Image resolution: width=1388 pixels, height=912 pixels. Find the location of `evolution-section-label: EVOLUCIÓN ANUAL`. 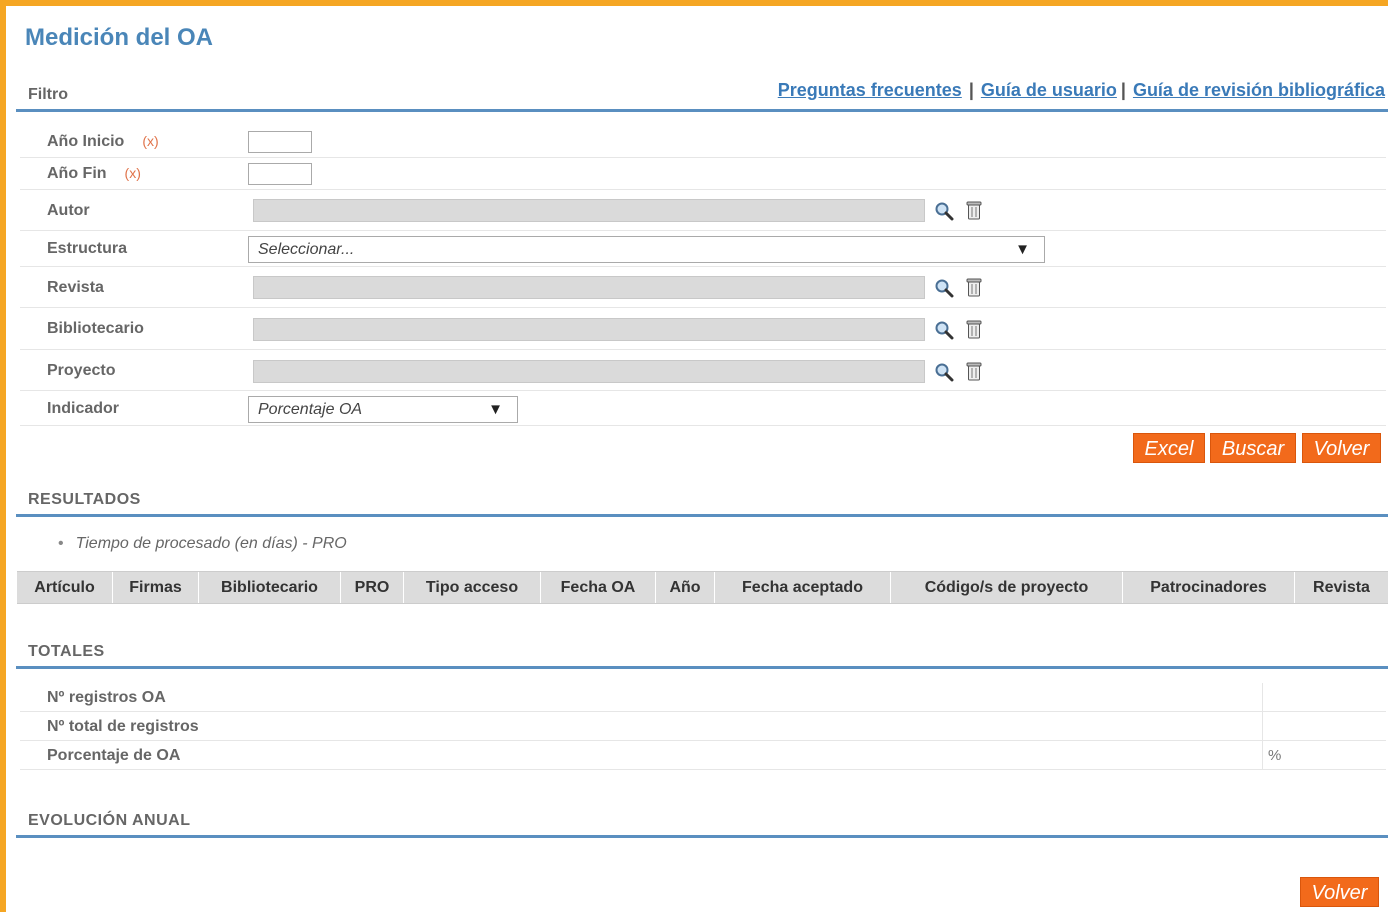

evolution-section-label: EVOLUCIÓN ANUAL is located at coordinates (109, 820).